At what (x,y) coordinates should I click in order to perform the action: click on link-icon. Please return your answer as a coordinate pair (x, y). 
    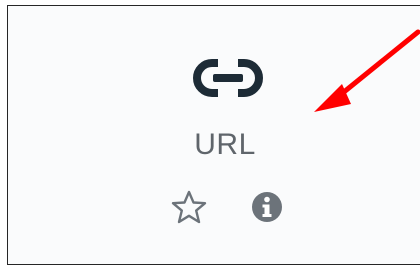
    Looking at the image, I should click on (228, 78).